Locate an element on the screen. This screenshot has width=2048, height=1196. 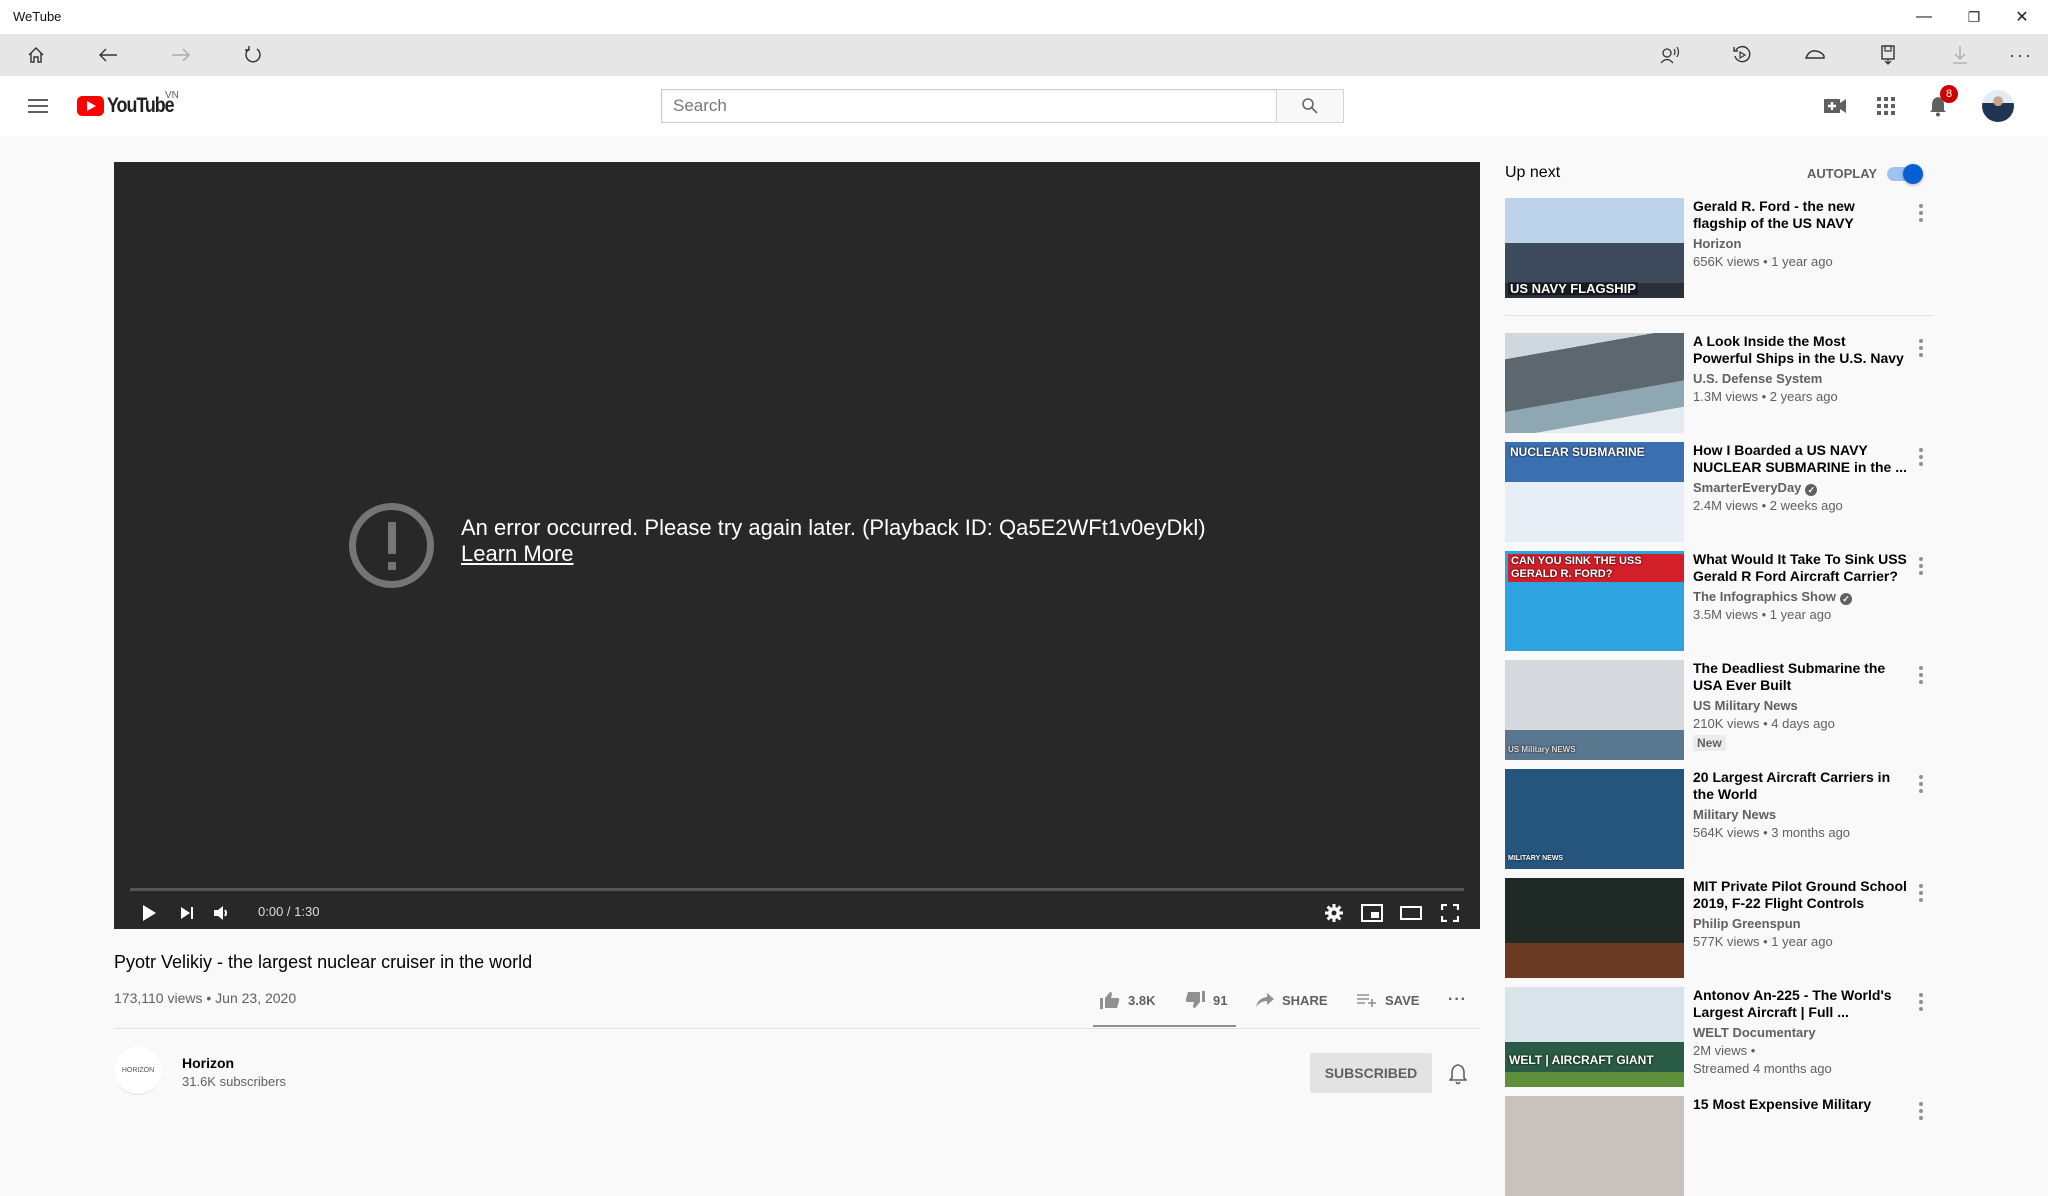
youtube-logo: YouTube VN is located at coordinates (131, 104).